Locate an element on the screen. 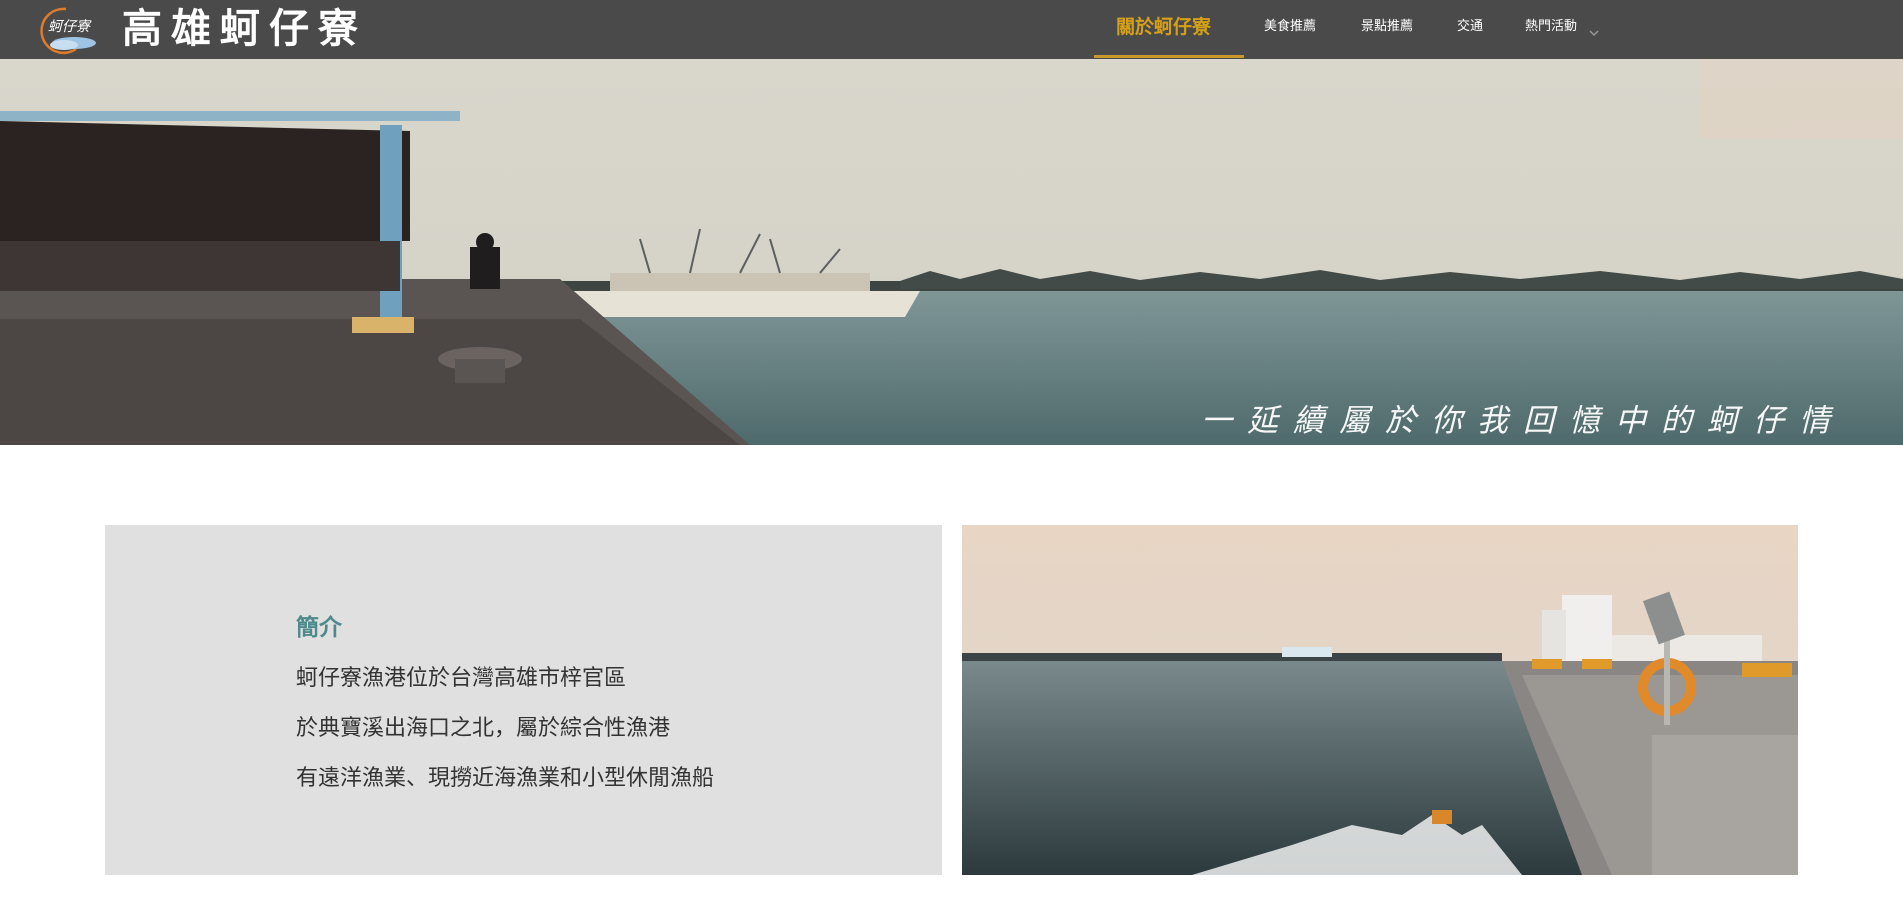 The width and height of the screenshot is (1903, 912). hero-caption: 一延續屬於你我回憶中的蚵仔情 is located at coordinates (1523, 421).